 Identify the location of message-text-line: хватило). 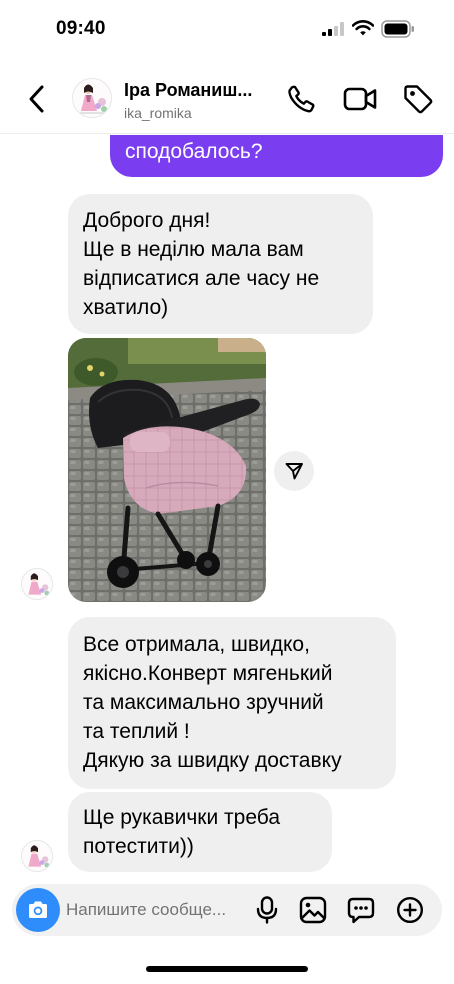
(126, 307).